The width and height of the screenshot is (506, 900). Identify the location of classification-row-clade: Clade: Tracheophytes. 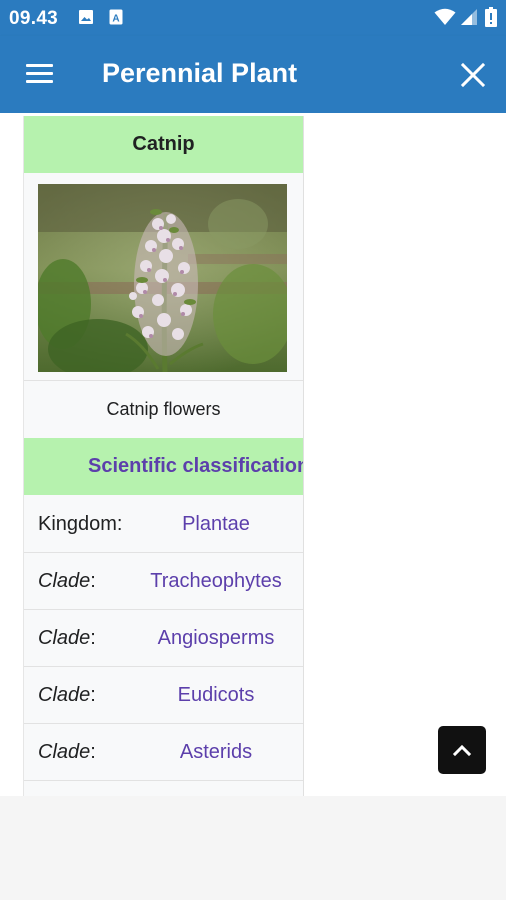
(163, 581).